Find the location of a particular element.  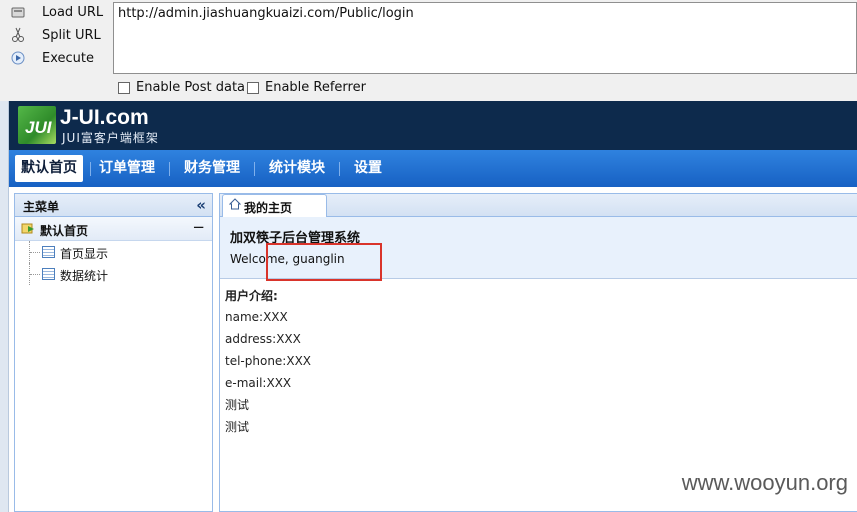

sidebar: 主菜单 « 默认首页 − 首页显示 数据统计 is located at coordinates (113, 352).